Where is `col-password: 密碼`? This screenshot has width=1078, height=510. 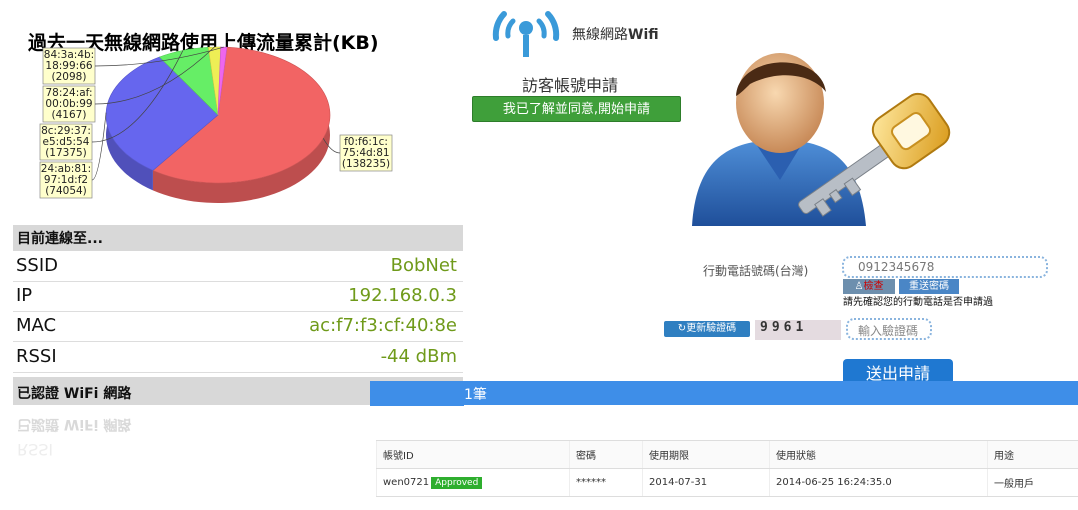 col-password: 密碼 is located at coordinates (606, 454).